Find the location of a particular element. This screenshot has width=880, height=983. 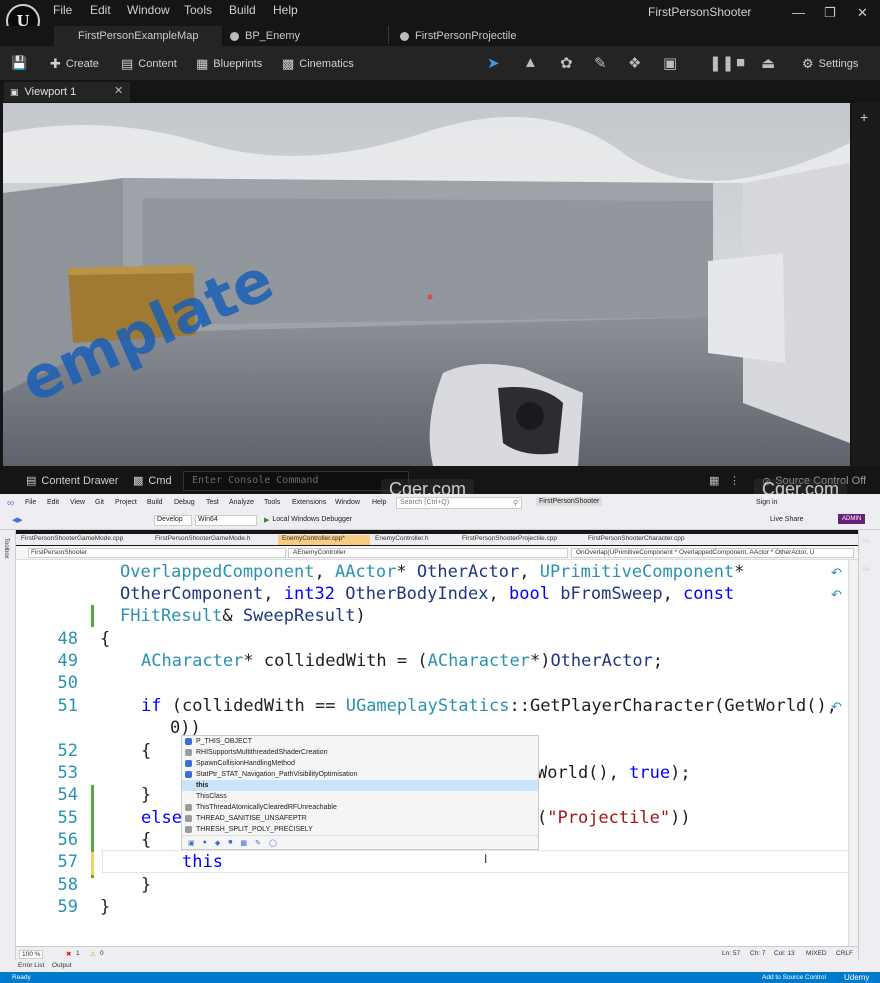

content-button: ▤ Content is located at coordinates (149, 64).